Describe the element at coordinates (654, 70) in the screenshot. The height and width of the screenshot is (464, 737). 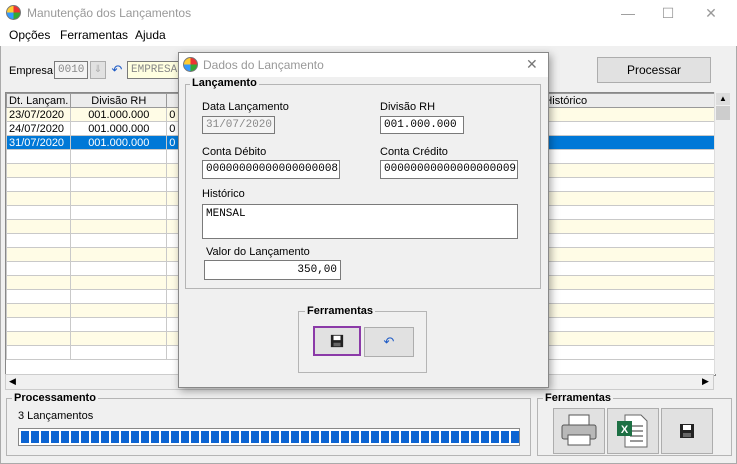
I see `processar-button: Processar` at that location.